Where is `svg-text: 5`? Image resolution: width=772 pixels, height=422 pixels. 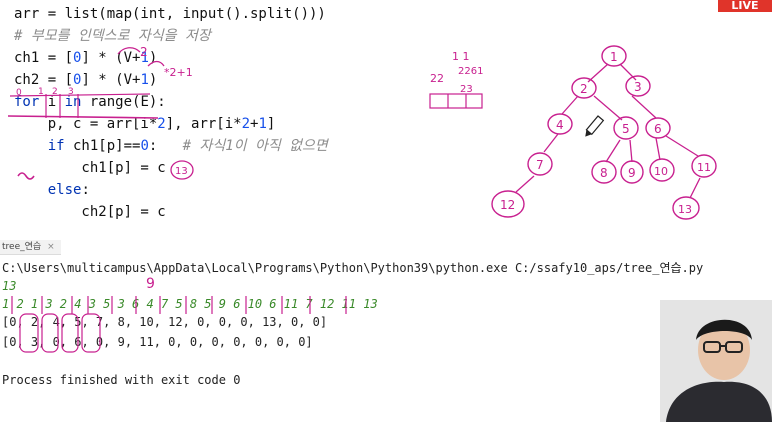 svg-text: 5 is located at coordinates (626, 129).